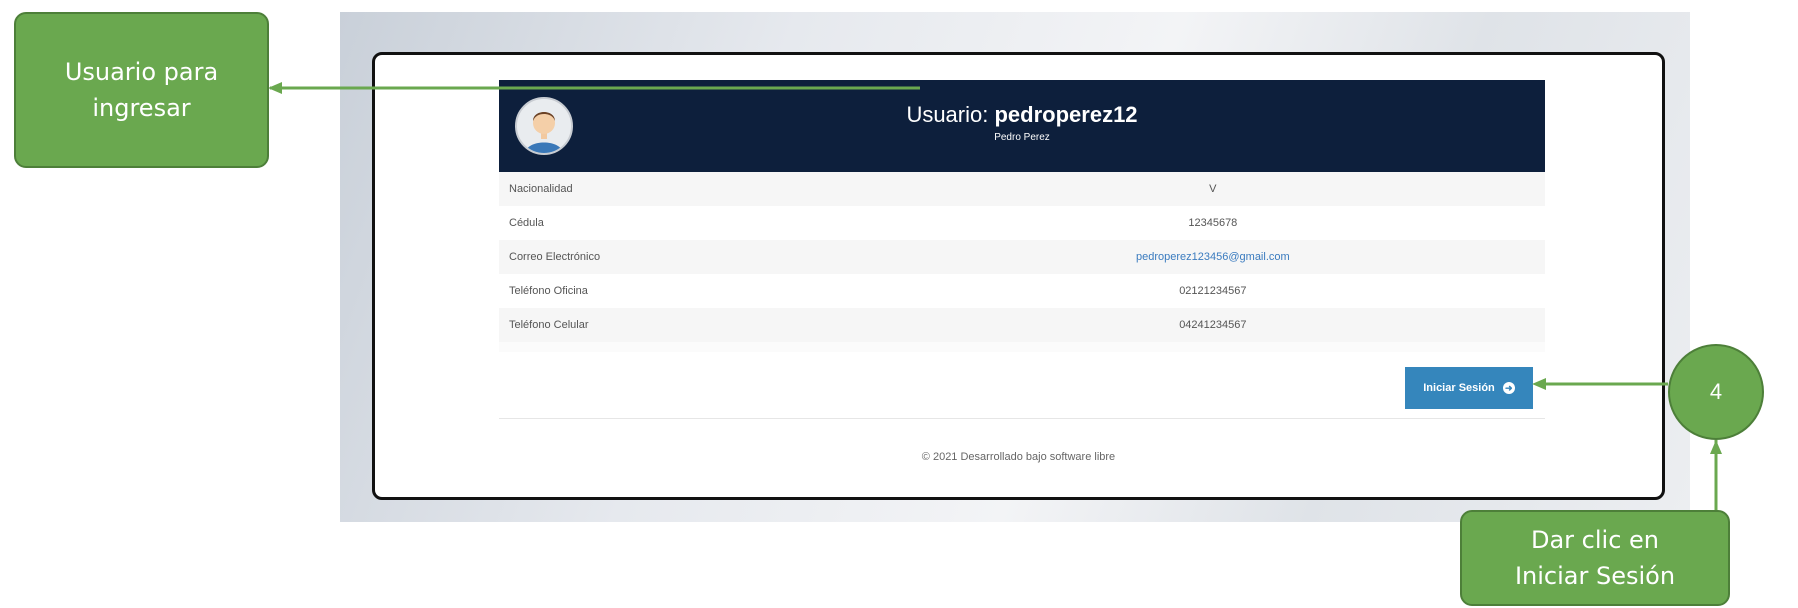 The height and width of the screenshot is (608, 1798). What do you see at coordinates (1066, 114) in the screenshot?
I see `username-text: pedroperez12` at bounding box center [1066, 114].